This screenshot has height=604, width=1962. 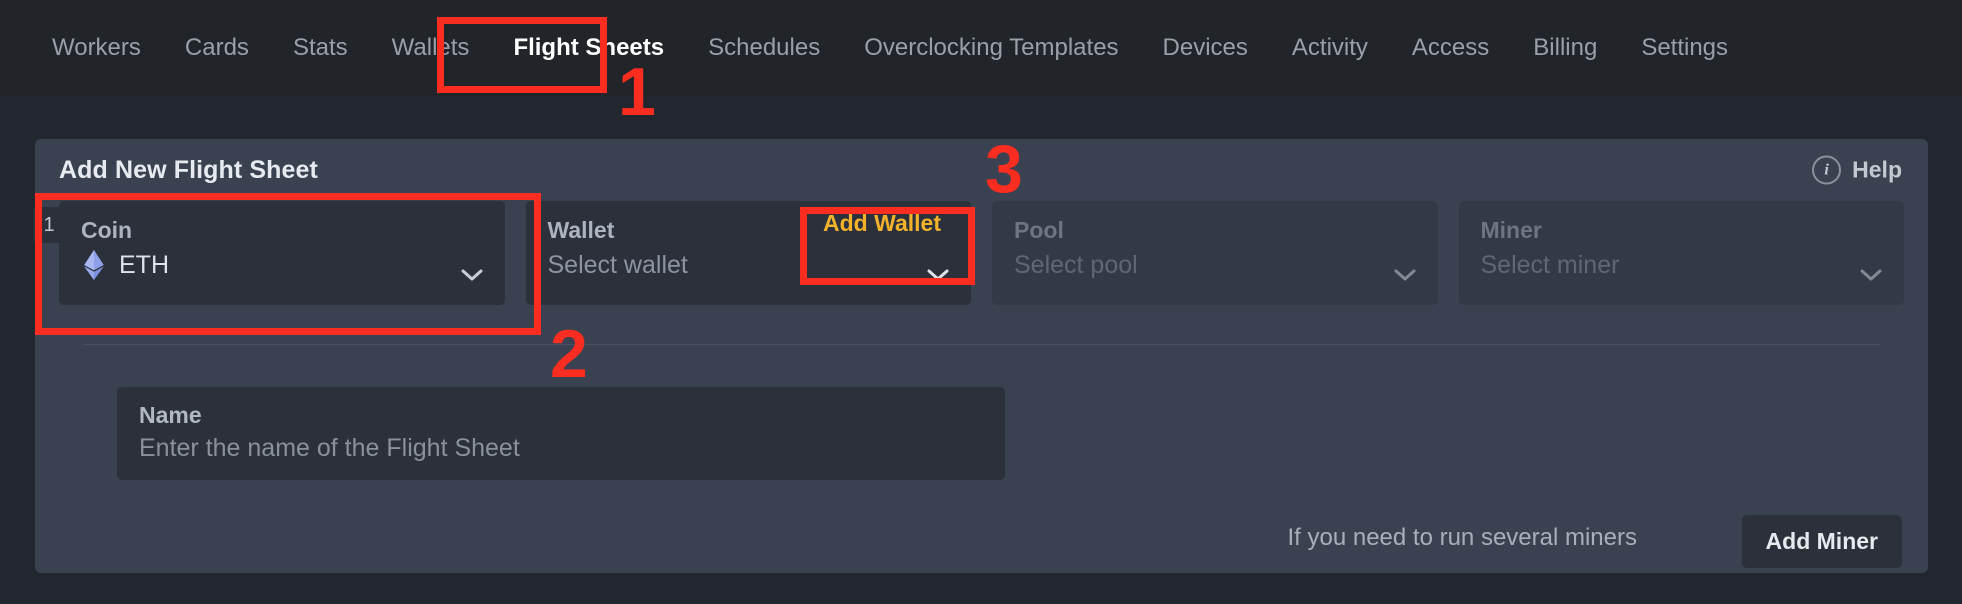 I want to click on nav-item-billing: Billing, so click(x=1565, y=48).